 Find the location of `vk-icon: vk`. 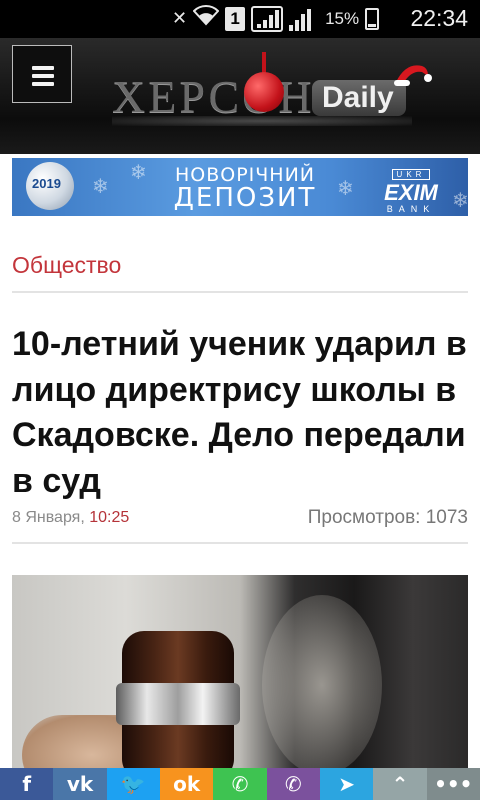

vk-icon: vk is located at coordinates (80, 784).